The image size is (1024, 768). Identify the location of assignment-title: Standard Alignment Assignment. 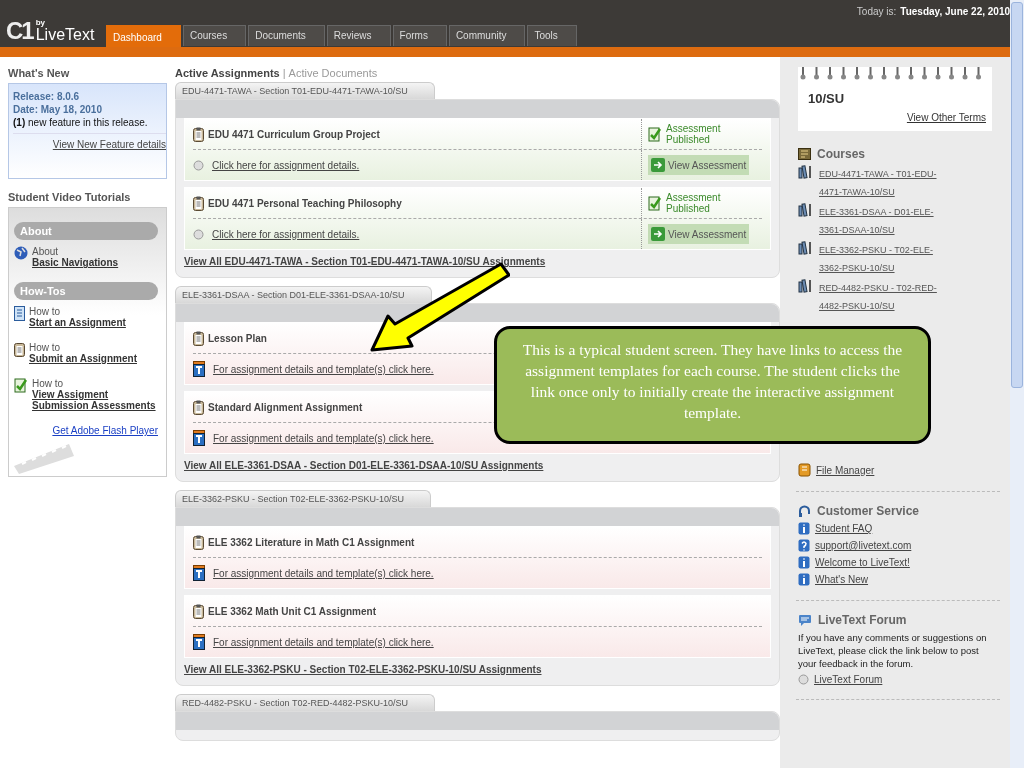
(285, 407).